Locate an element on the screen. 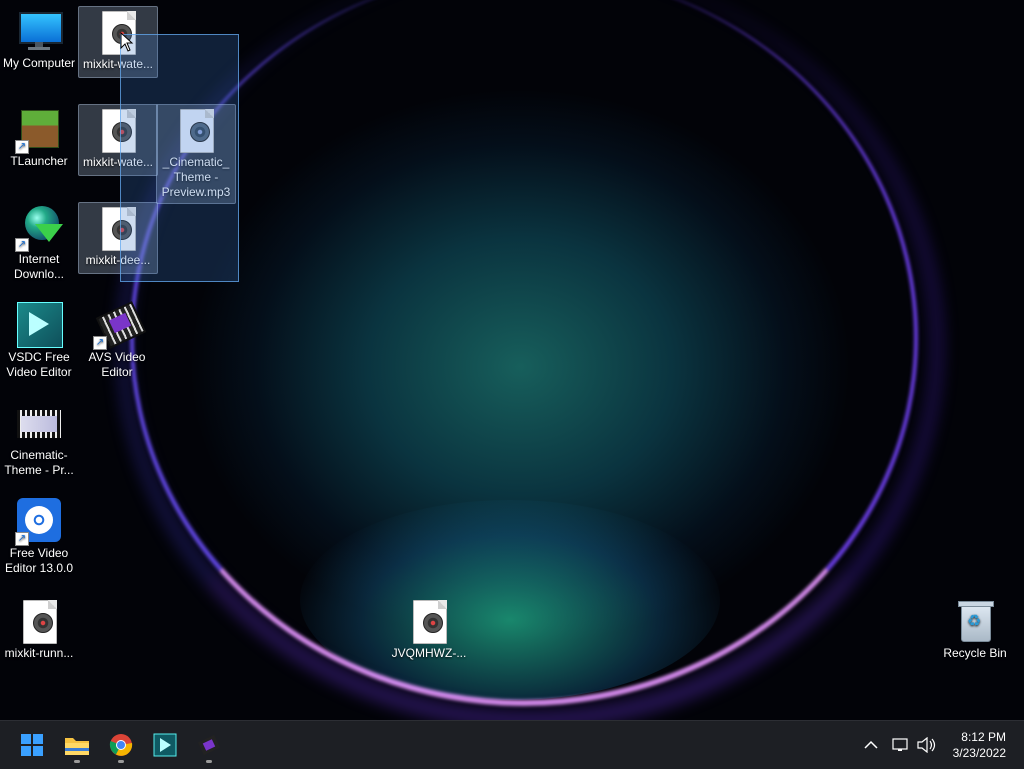 This screenshot has height=769, width=1024. taskbar: 8:12 PM 3/23/2022 is located at coordinates (512, 744).